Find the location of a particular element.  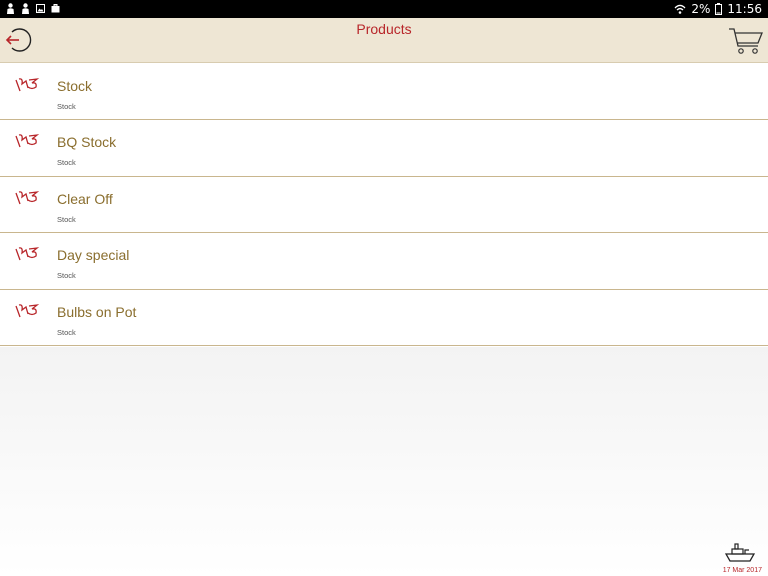

list-item: Bulbs on Pot Stock is located at coordinates (384, 318).